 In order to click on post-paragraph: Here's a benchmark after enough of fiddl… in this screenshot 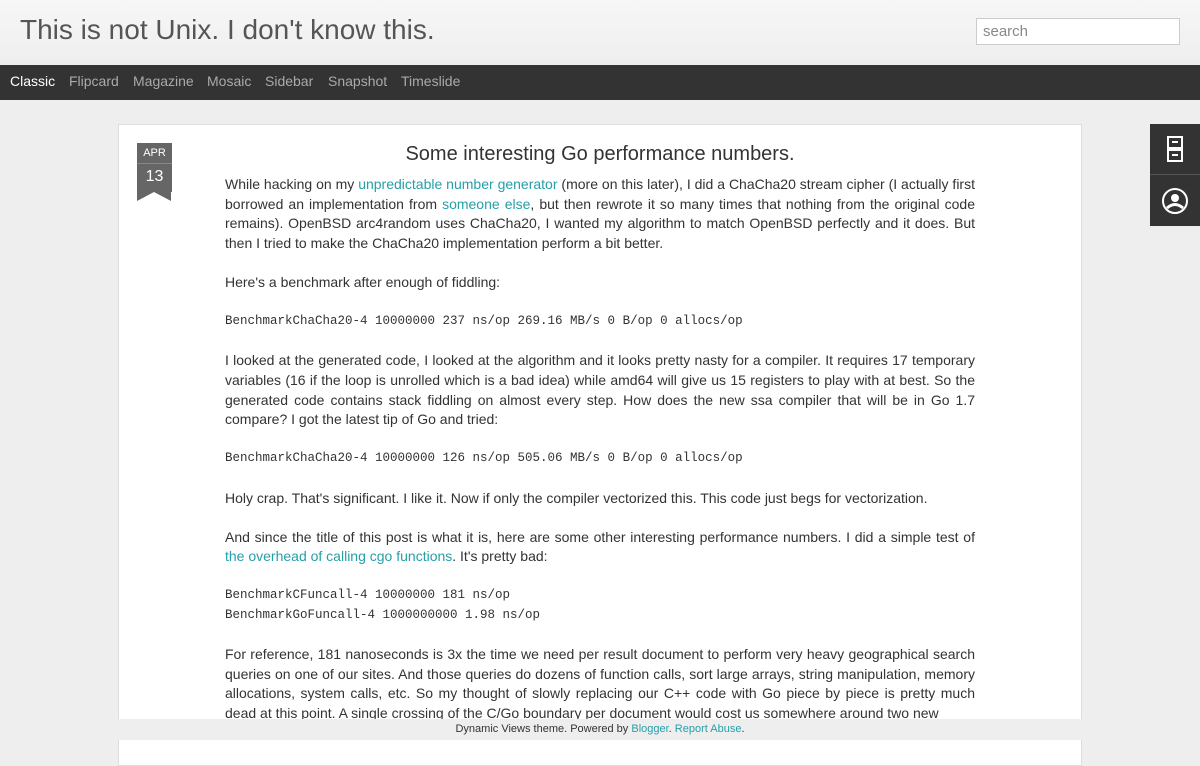, I will do `click(363, 281)`.